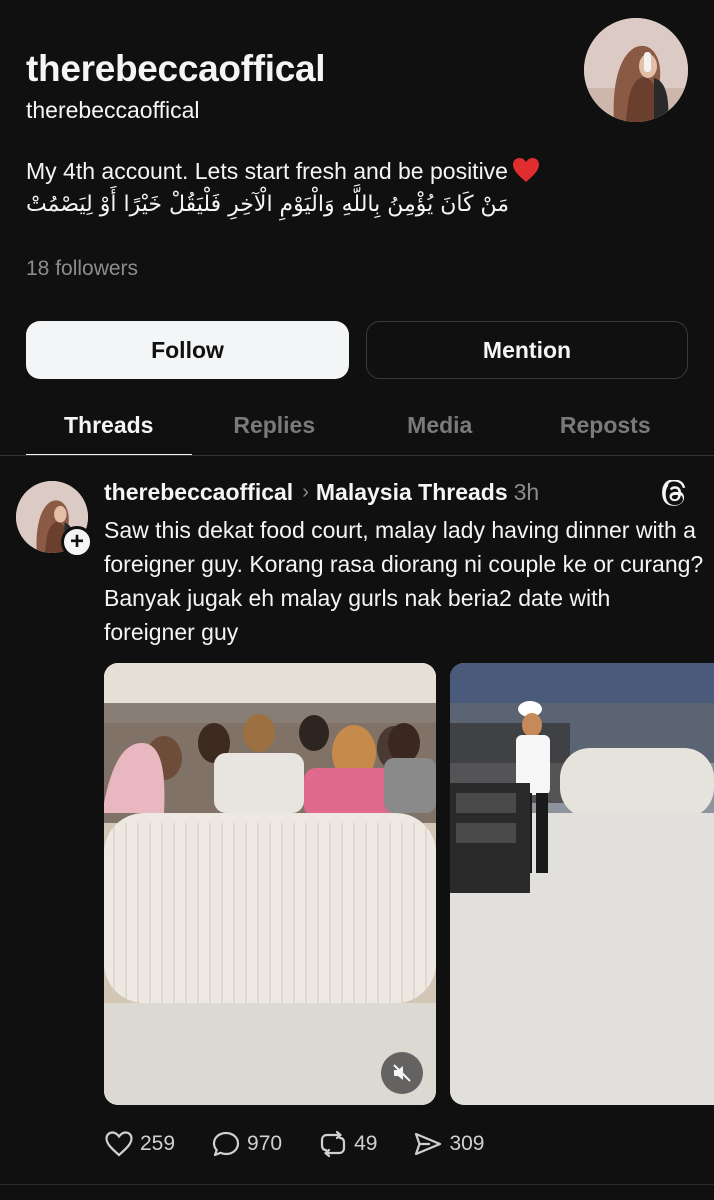 The width and height of the screenshot is (714, 1200). I want to click on food-court-photo-image, so click(582, 884).